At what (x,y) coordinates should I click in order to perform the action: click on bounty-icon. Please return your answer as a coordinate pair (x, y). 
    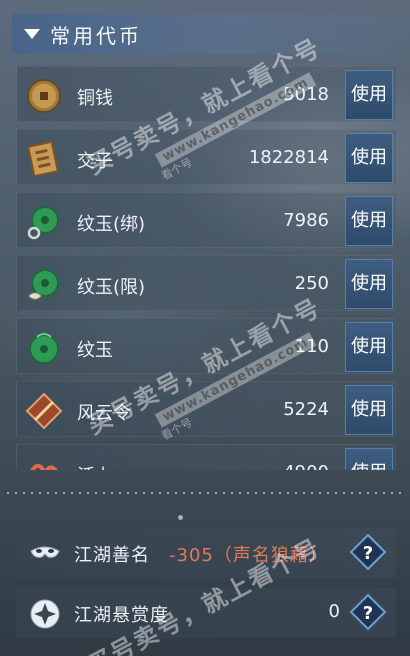
    Looking at the image, I should click on (45, 614).